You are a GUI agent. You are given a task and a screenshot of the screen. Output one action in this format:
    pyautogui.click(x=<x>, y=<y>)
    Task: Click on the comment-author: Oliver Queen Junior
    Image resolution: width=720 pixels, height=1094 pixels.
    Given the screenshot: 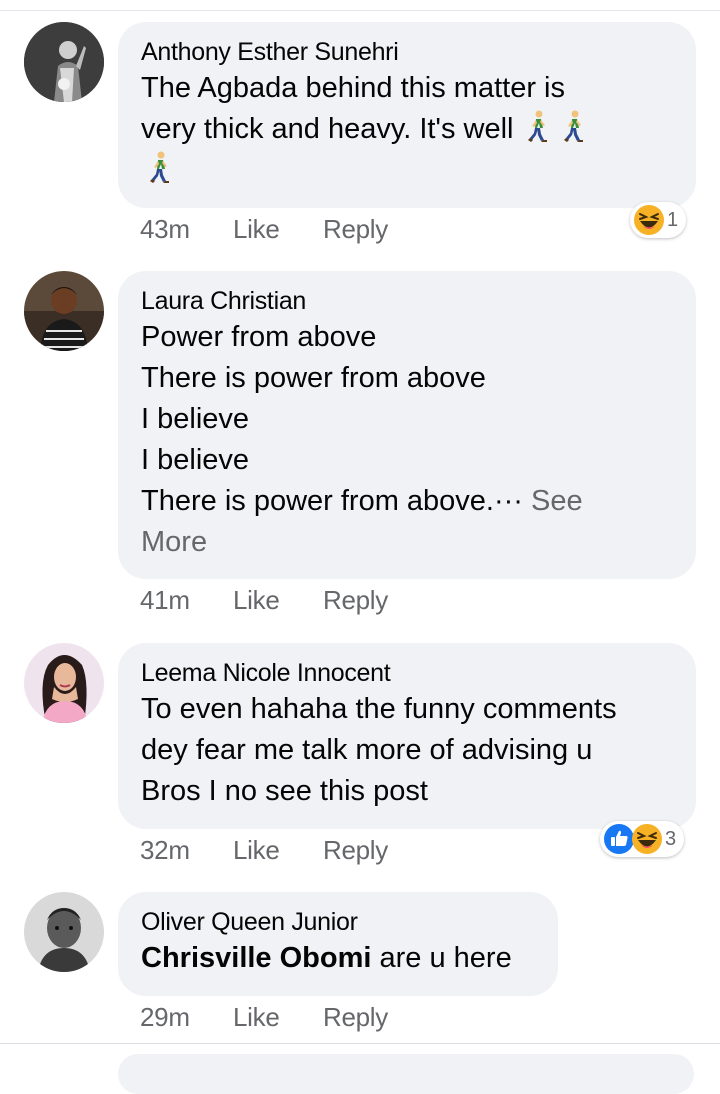 What is the action you would take?
    pyautogui.click(x=337, y=922)
    